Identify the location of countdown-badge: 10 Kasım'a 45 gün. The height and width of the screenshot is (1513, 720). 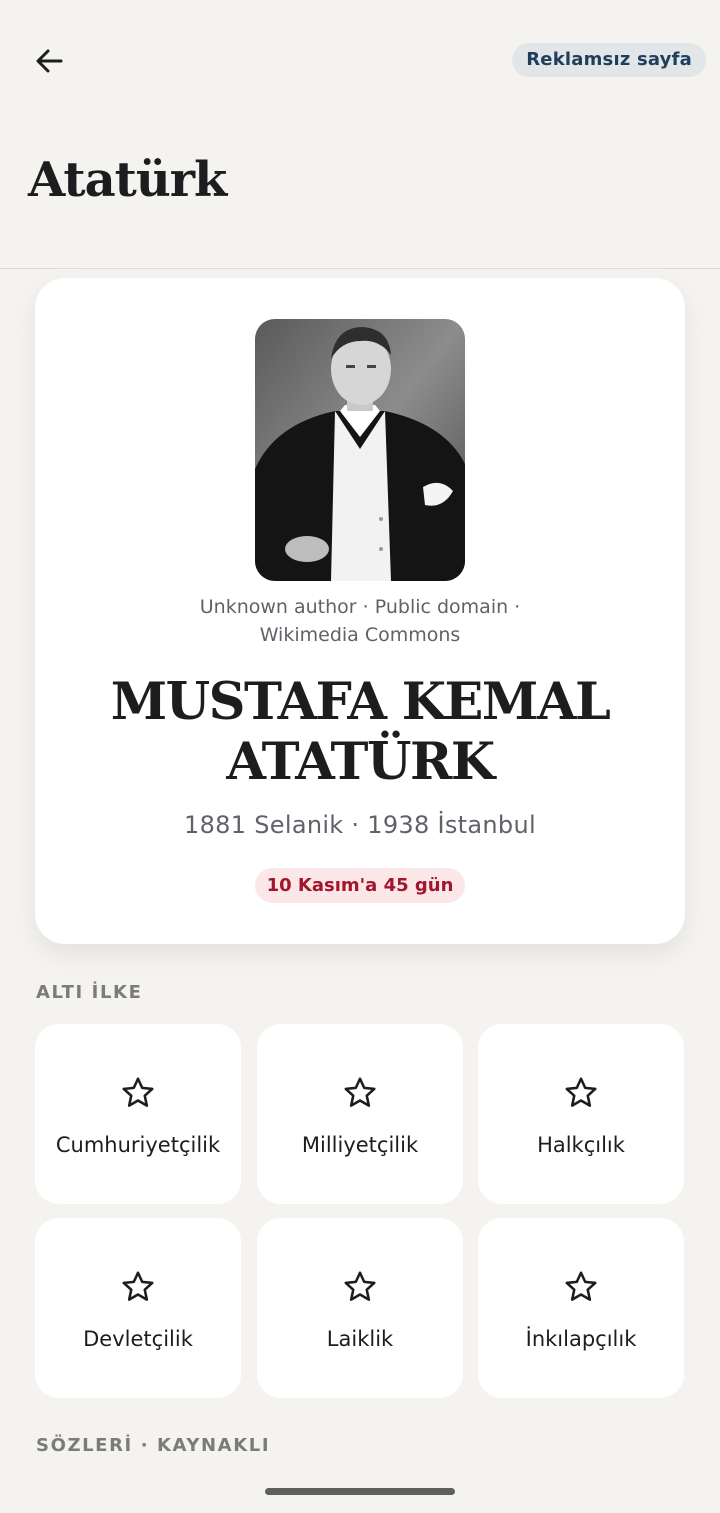
(360, 885).